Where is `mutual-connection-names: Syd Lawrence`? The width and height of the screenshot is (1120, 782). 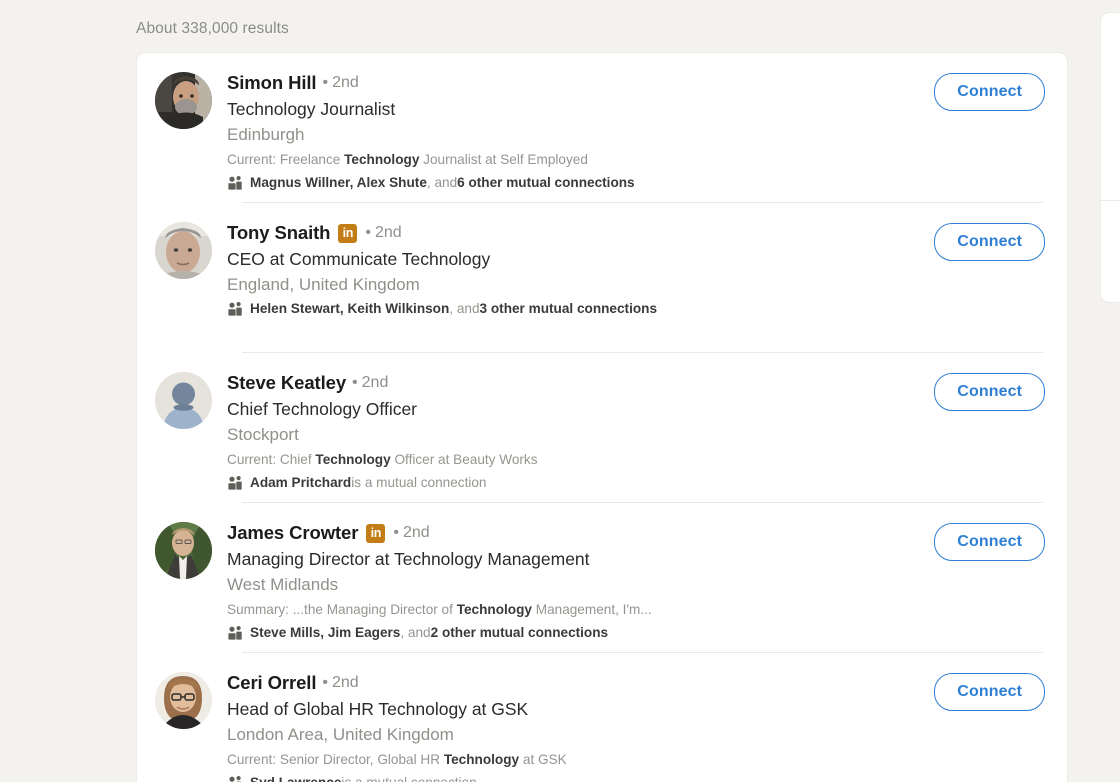 mutual-connection-names: Syd Lawrence is located at coordinates (295, 777).